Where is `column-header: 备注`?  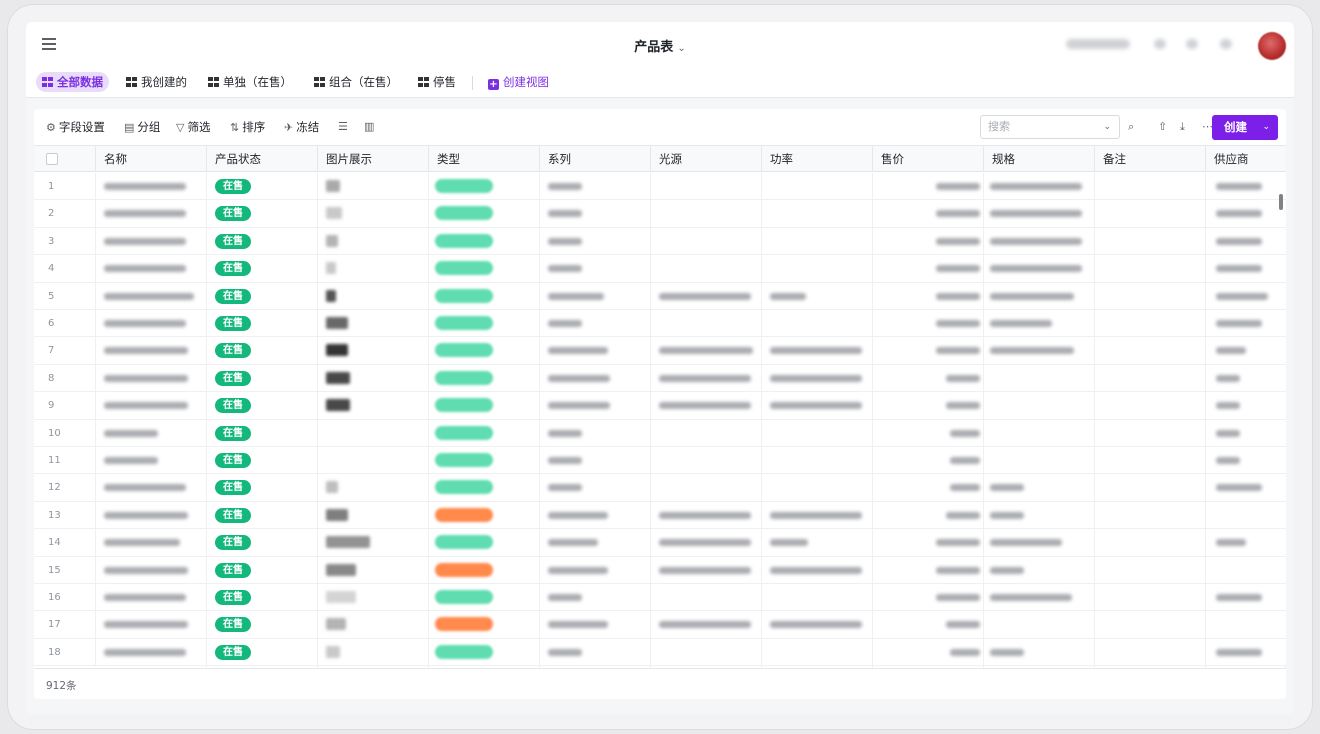
column-header: 备注 is located at coordinates (1150, 159).